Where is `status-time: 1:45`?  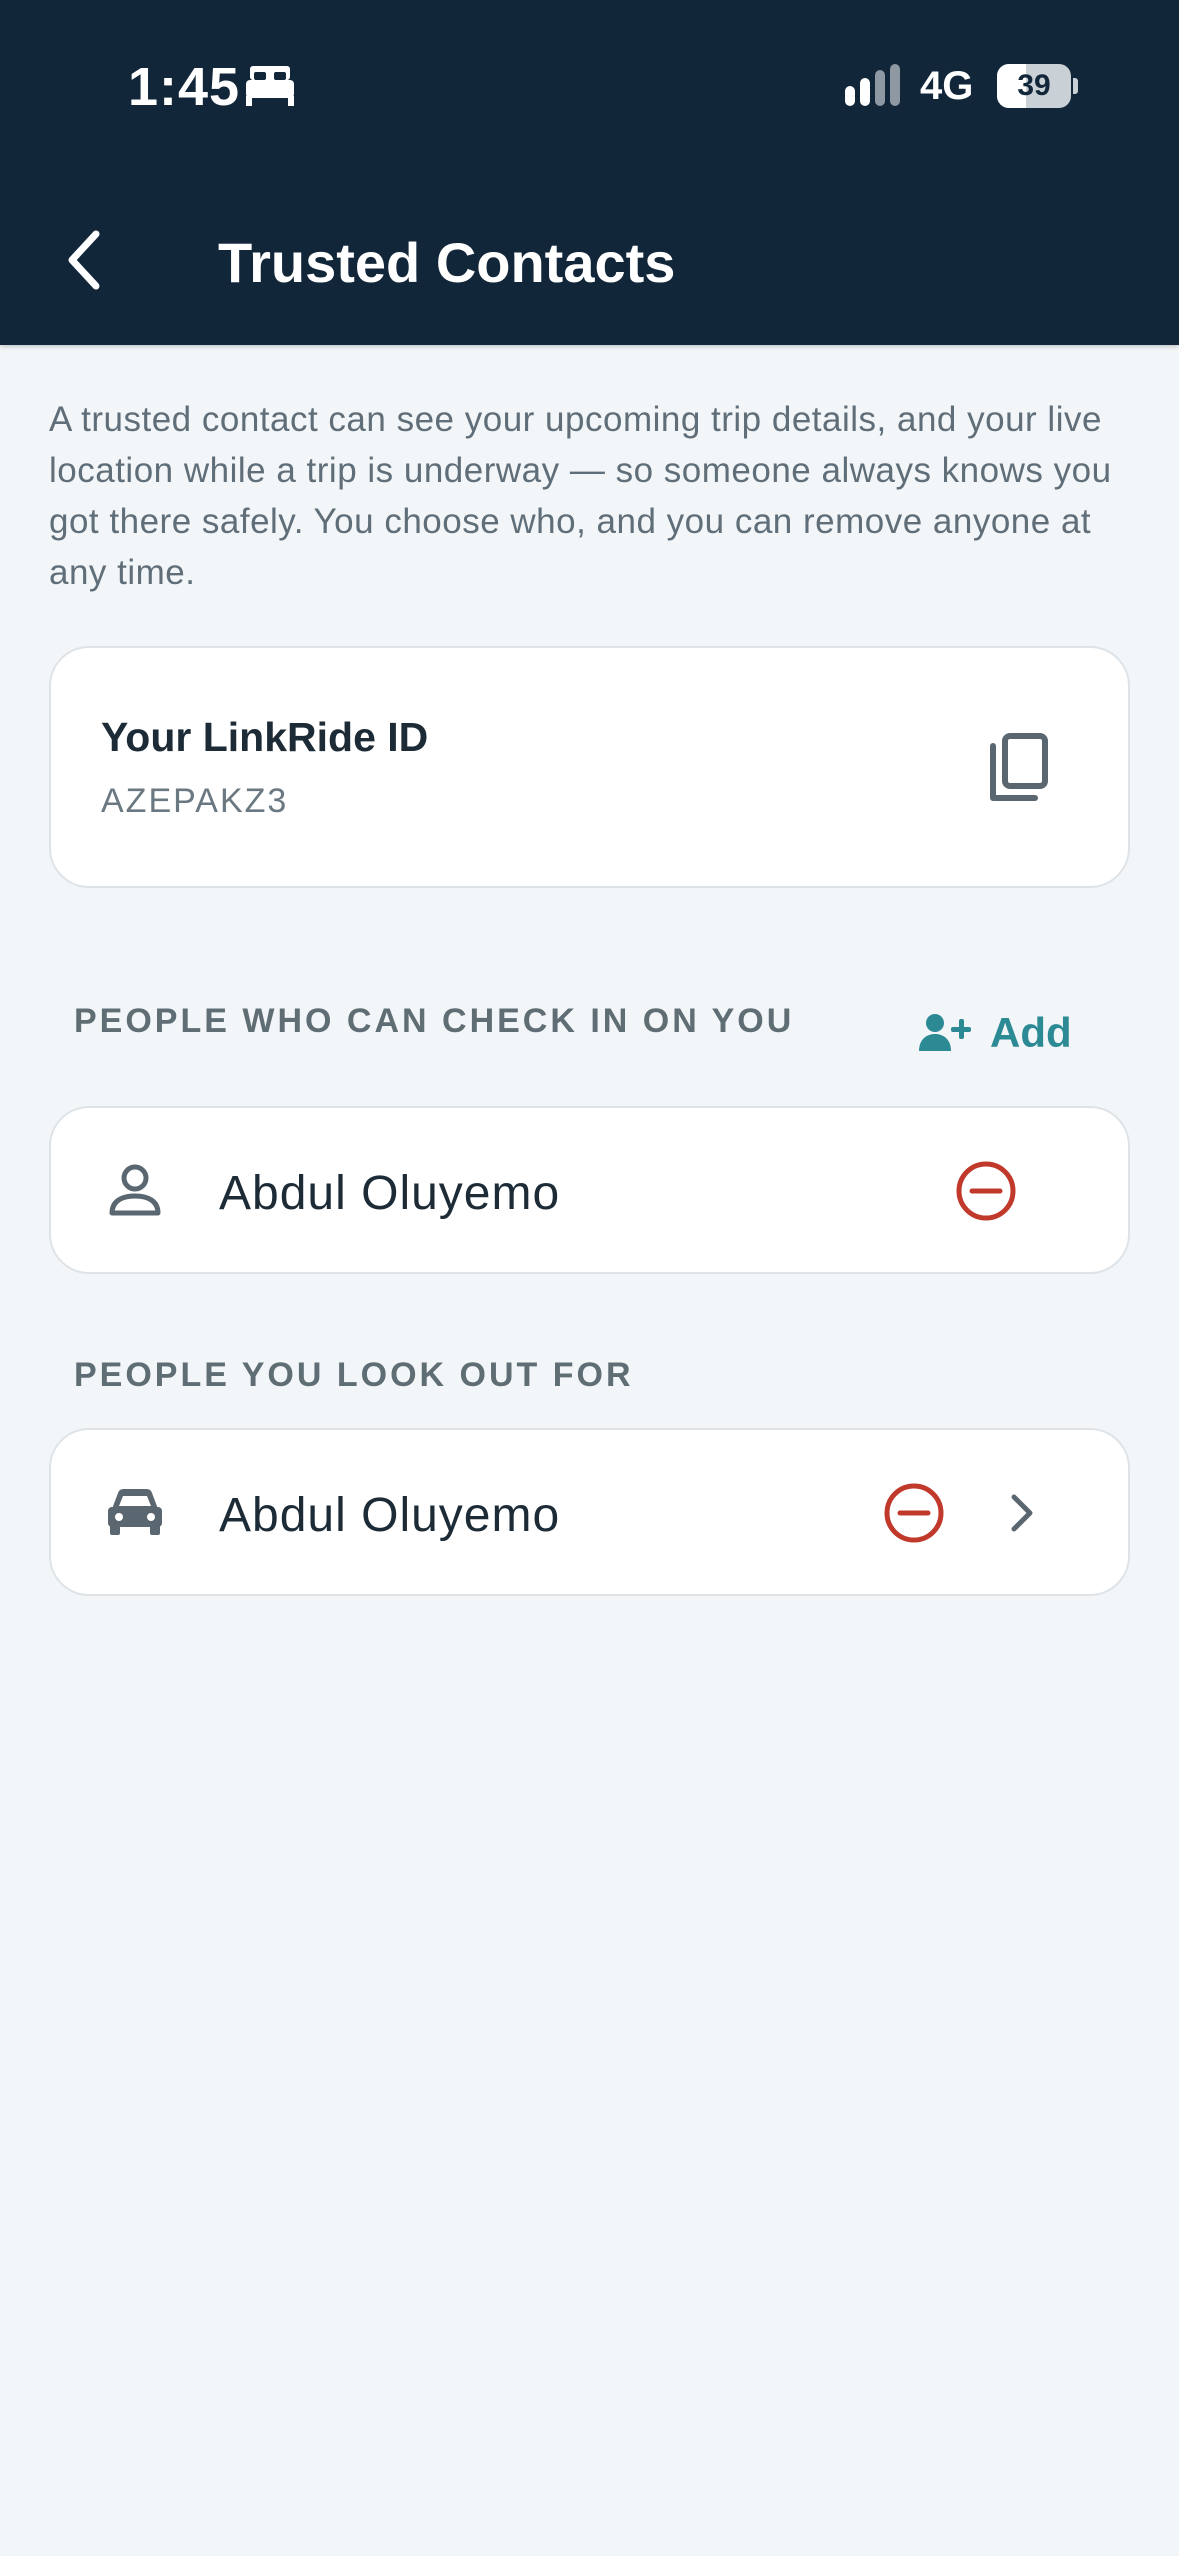
status-time: 1:45 is located at coordinates (184, 87).